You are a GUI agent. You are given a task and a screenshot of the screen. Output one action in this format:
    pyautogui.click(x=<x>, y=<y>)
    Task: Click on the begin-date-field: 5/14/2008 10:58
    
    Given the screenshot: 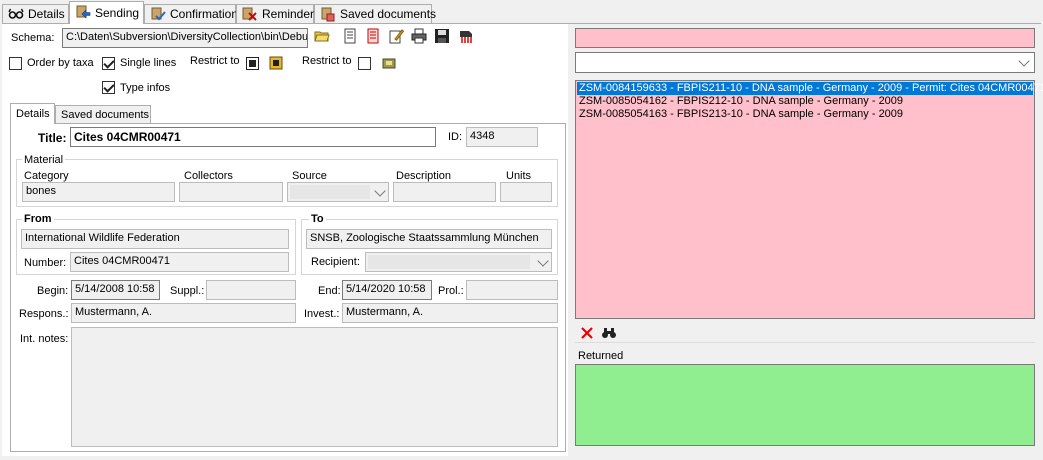 What is the action you would take?
    pyautogui.click(x=115, y=290)
    